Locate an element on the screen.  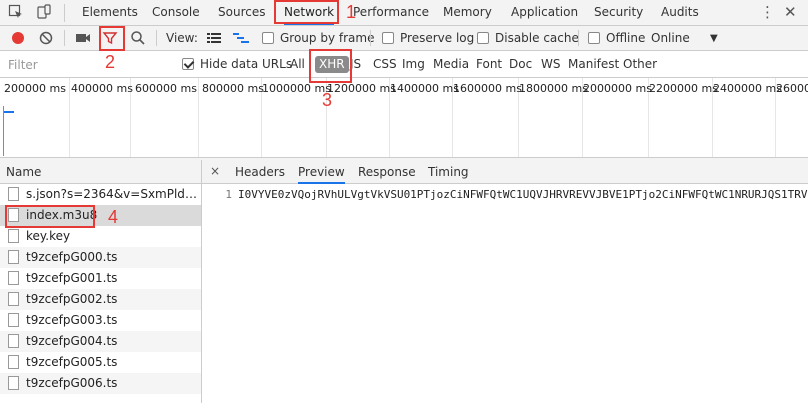
filter-type-doc: Doc is located at coordinates (520, 64).